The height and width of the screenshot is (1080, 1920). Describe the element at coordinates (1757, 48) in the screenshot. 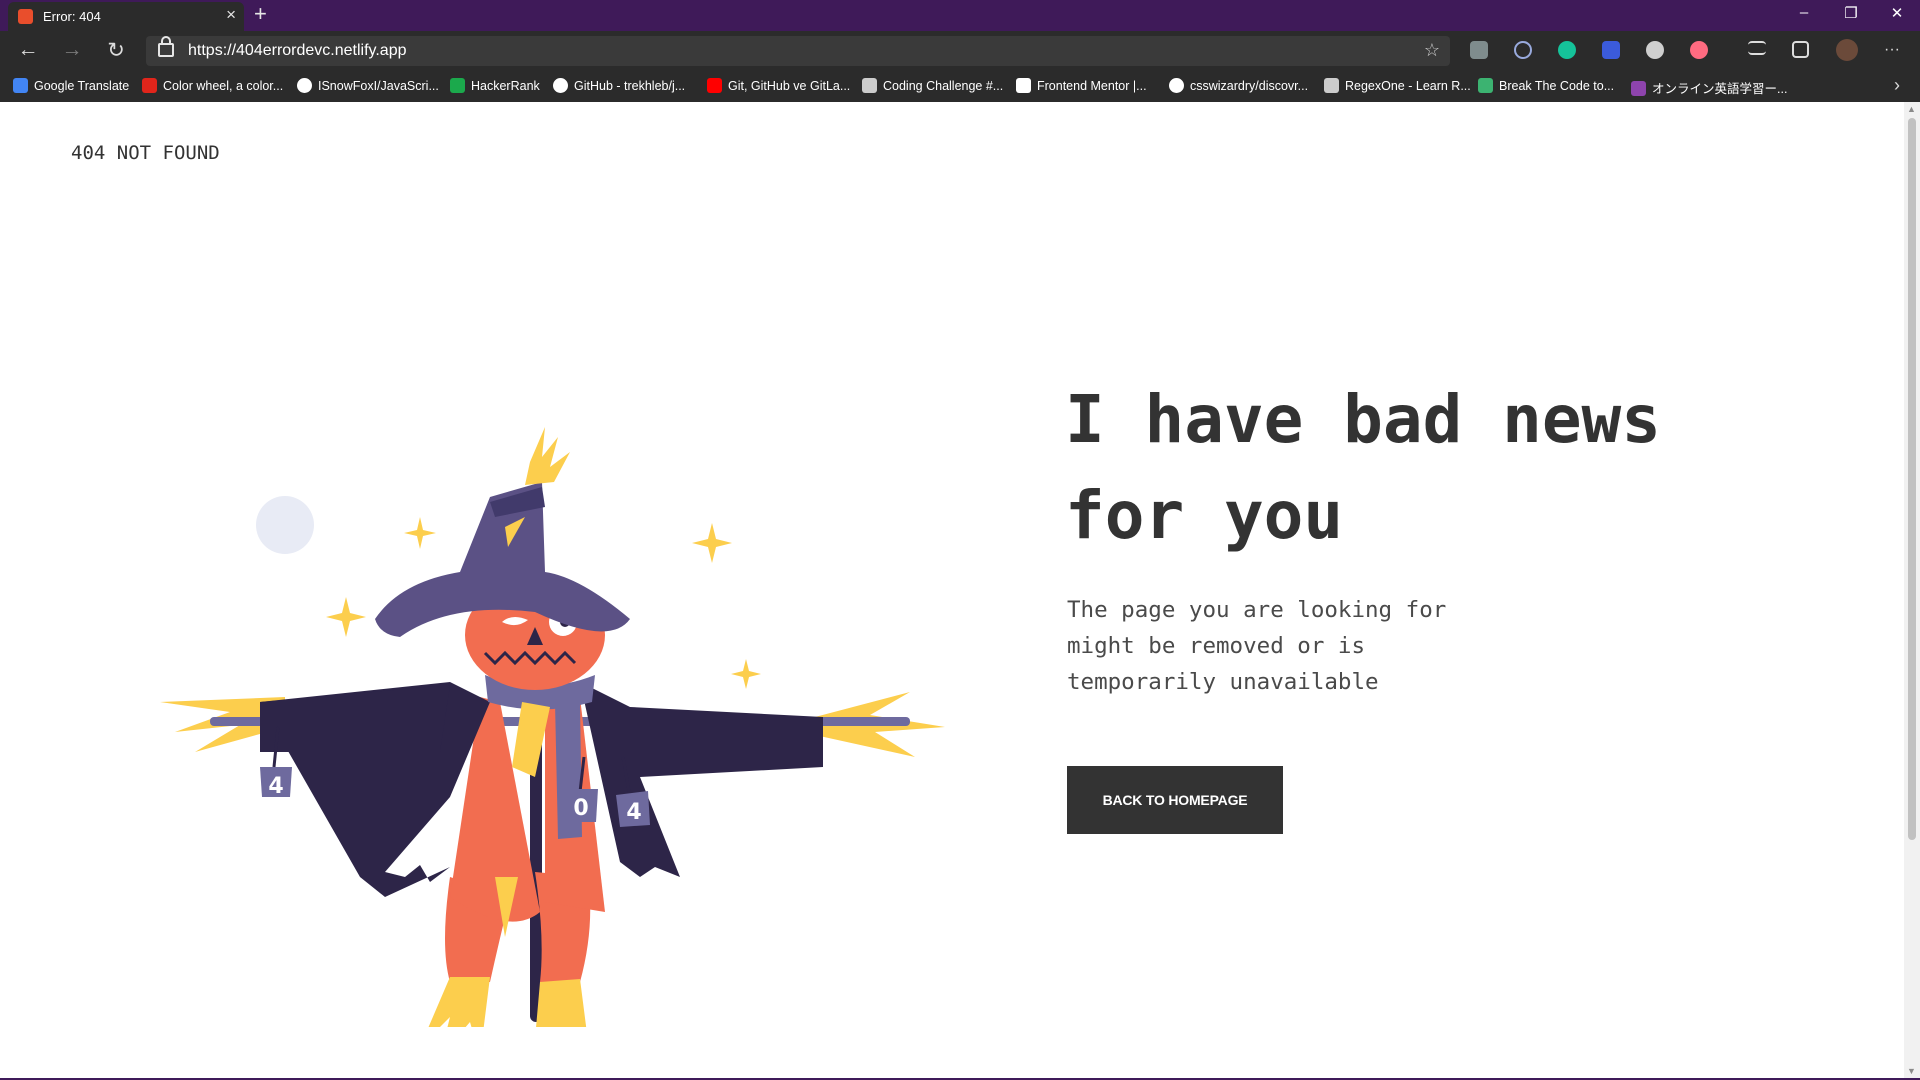

I see `favorites-icon` at that location.